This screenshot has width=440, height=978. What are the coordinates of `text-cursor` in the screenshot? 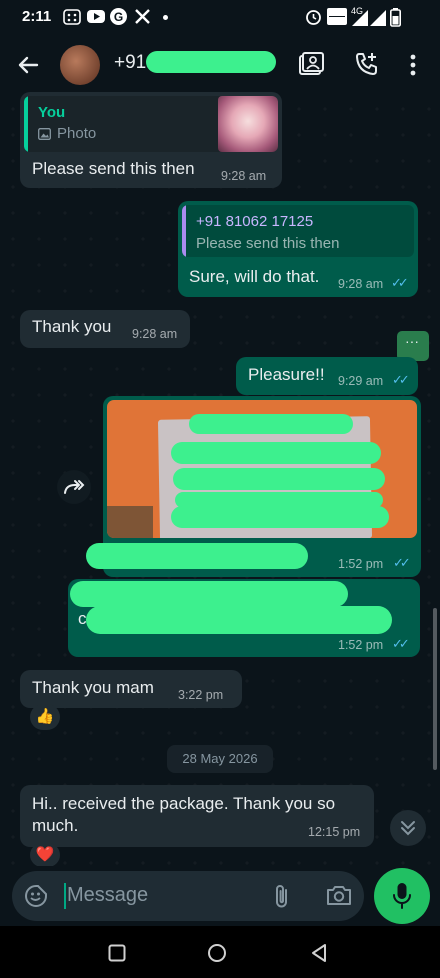 It's located at (65, 896).